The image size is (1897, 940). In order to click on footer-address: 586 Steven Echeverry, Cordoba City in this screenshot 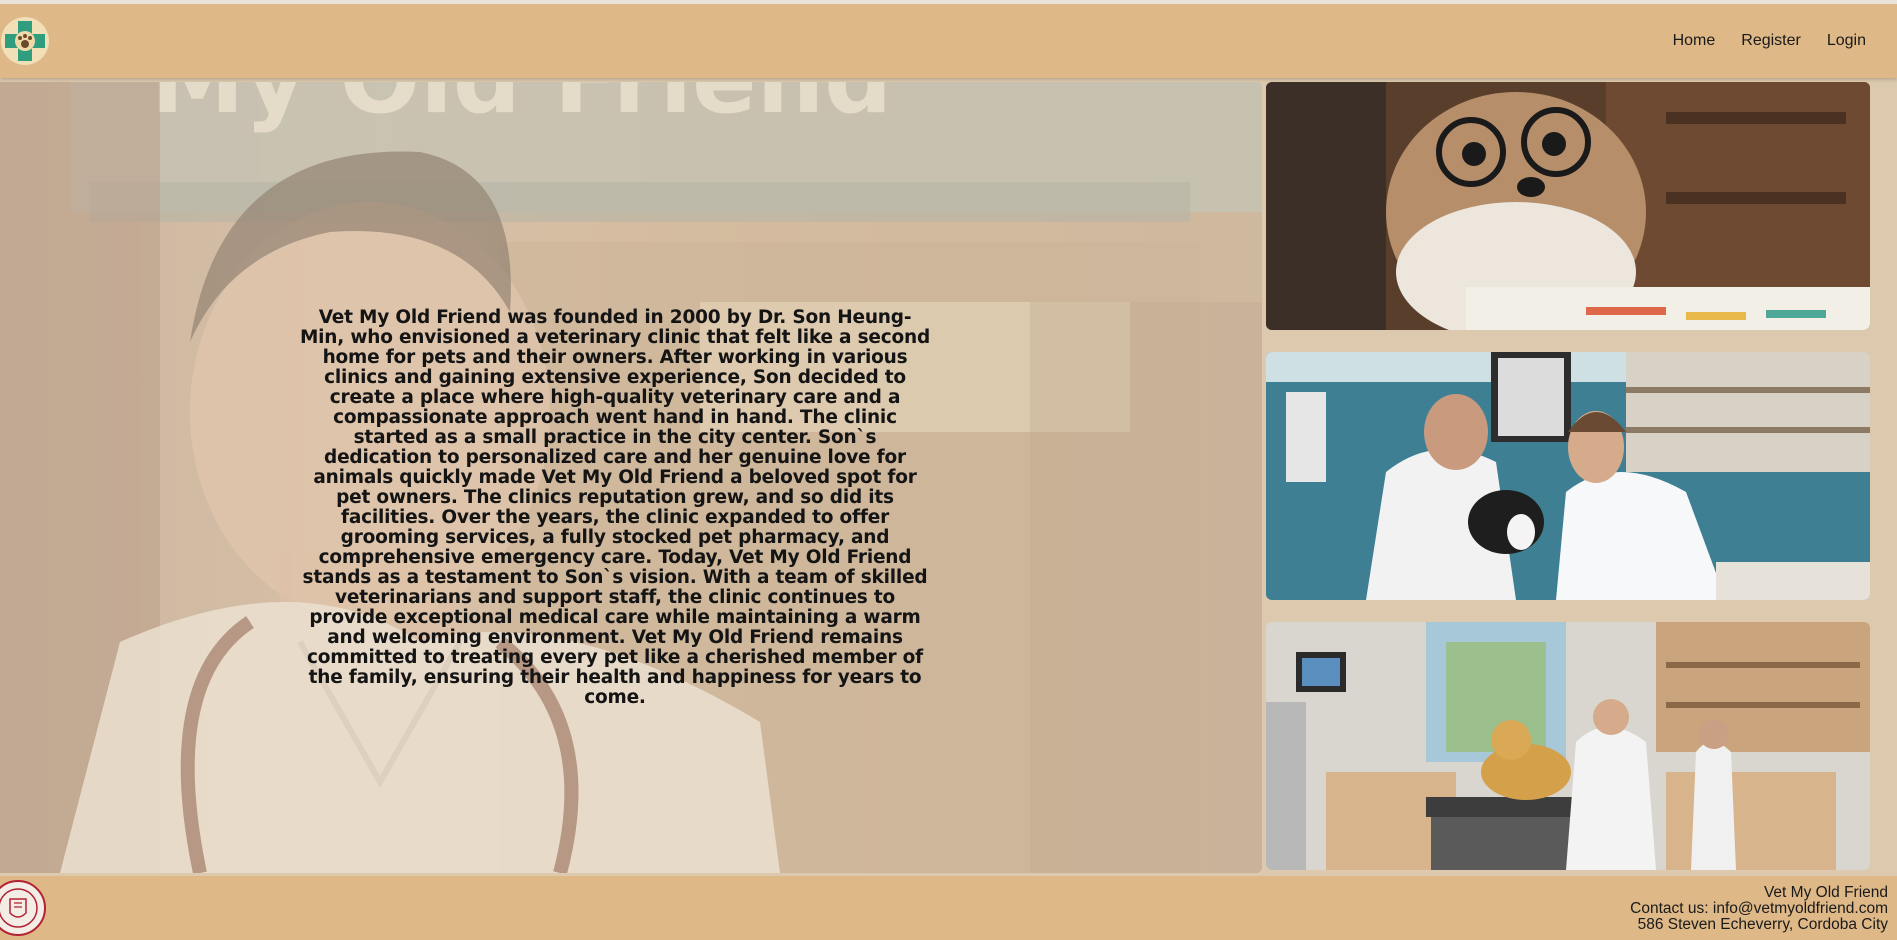, I will do `click(1762, 924)`.